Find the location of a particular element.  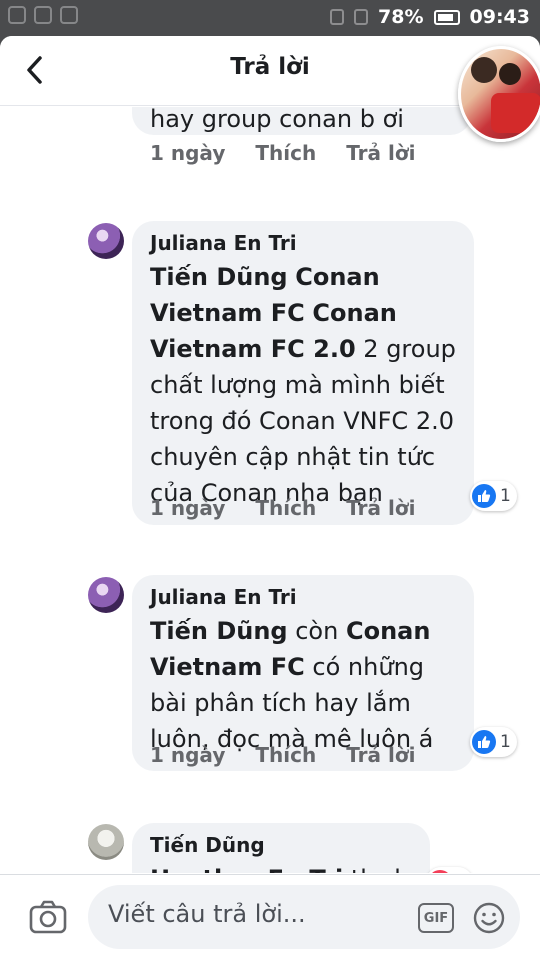

heart-icon is located at coordinates (440, 871).